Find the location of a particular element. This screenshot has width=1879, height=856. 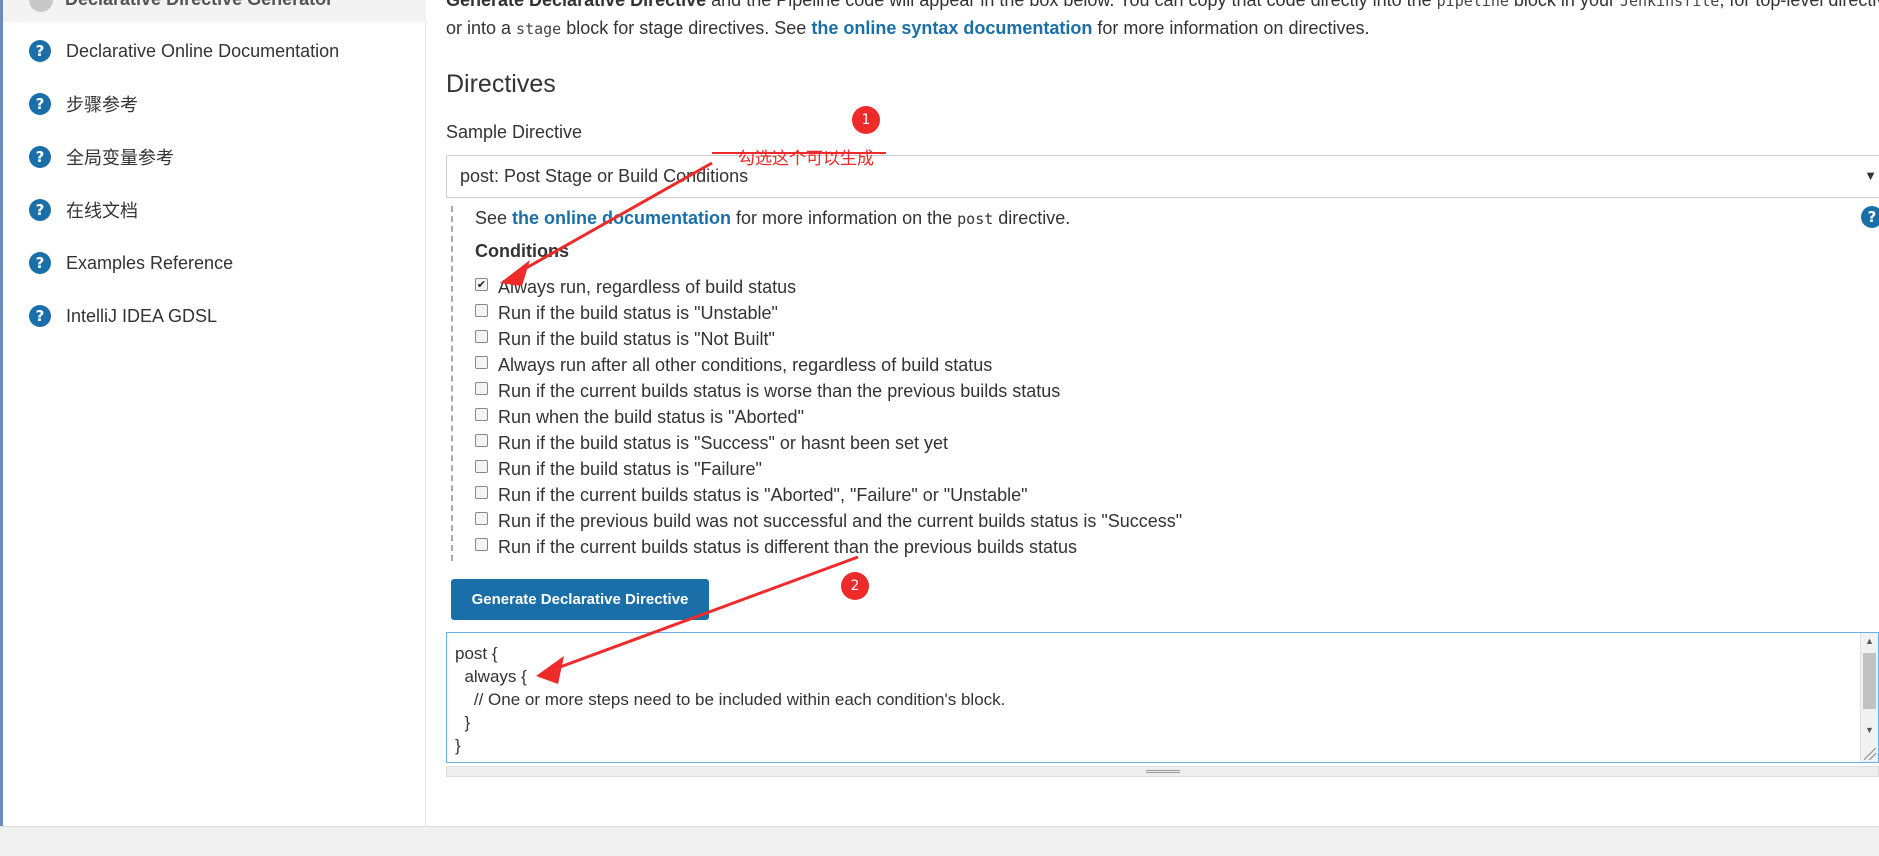

sidebar-item-label: Declarative Directive Generator is located at coordinates (199, 5).